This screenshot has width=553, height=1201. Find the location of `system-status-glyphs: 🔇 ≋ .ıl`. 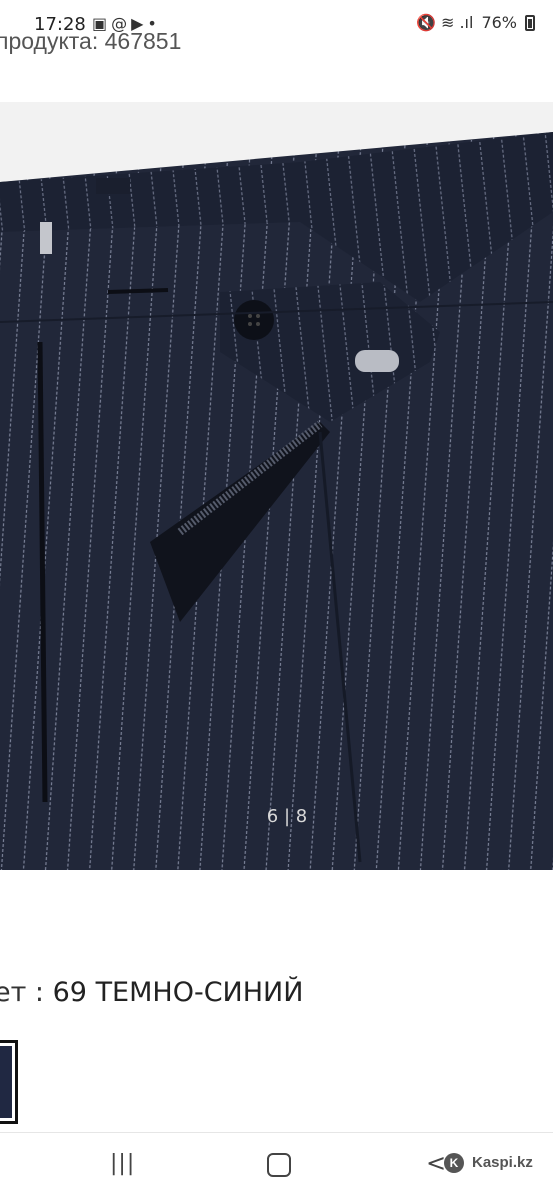

system-status-glyphs: 🔇 ≋ .ıl is located at coordinates (444, 22).